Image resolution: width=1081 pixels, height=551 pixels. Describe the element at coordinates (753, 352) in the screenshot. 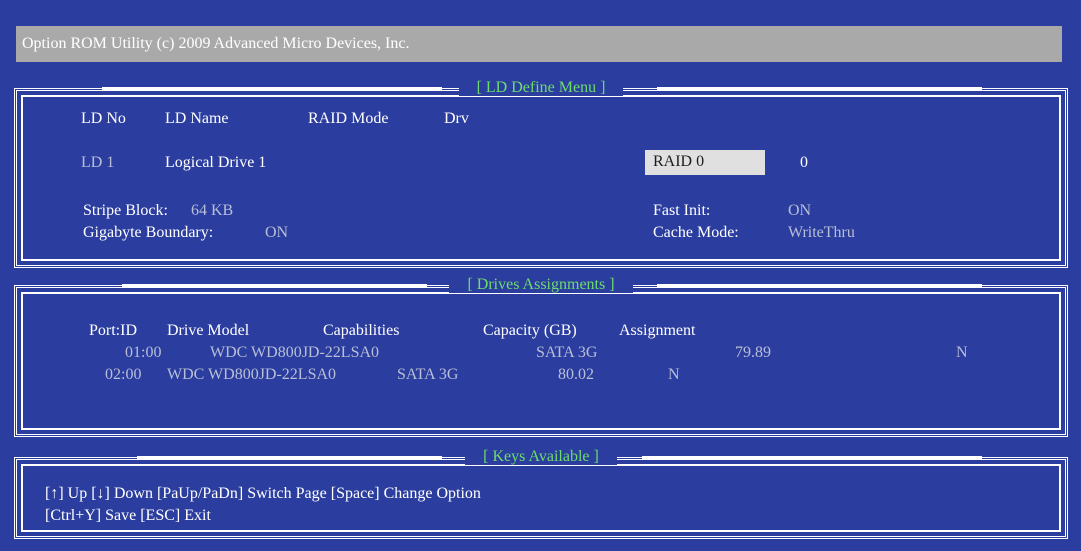

I see `drive-1-capacity: 79.89` at that location.